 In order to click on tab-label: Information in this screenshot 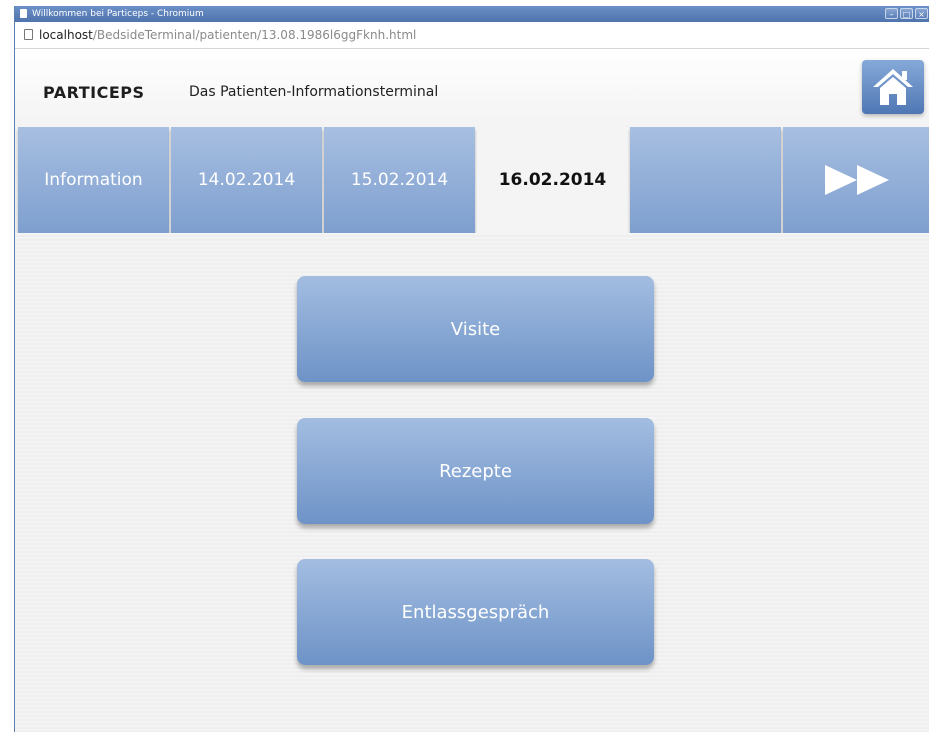, I will do `click(93, 180)`.